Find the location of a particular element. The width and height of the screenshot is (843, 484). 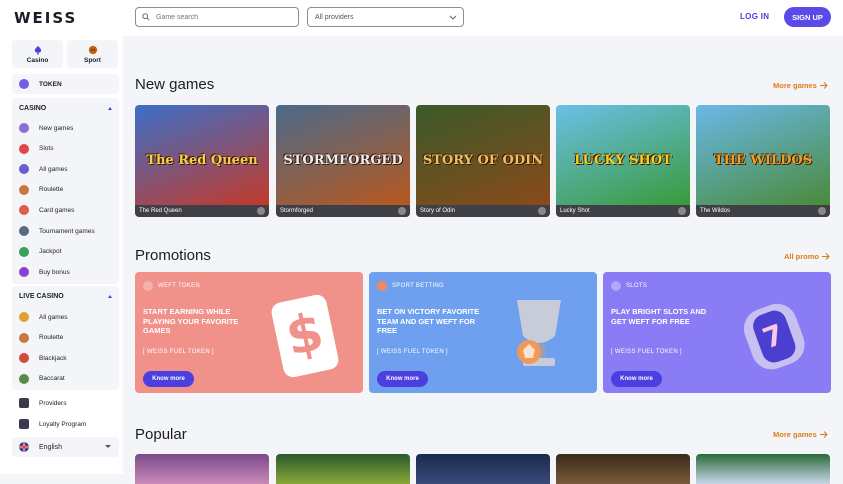

promo-tag-label: WEFT TOKEN is located at coordinates (179, 286).